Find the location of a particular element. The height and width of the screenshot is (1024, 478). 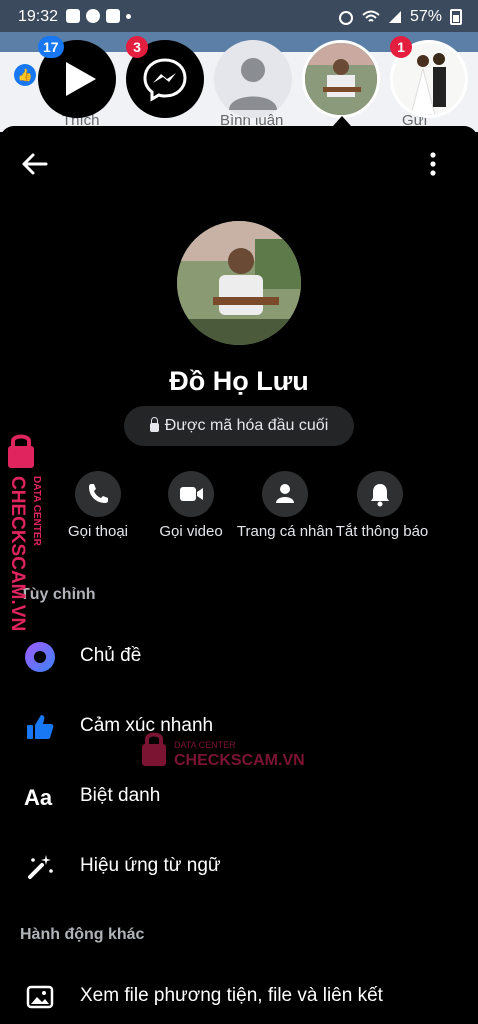

profile-avatar is located at coordinates (239, 283).